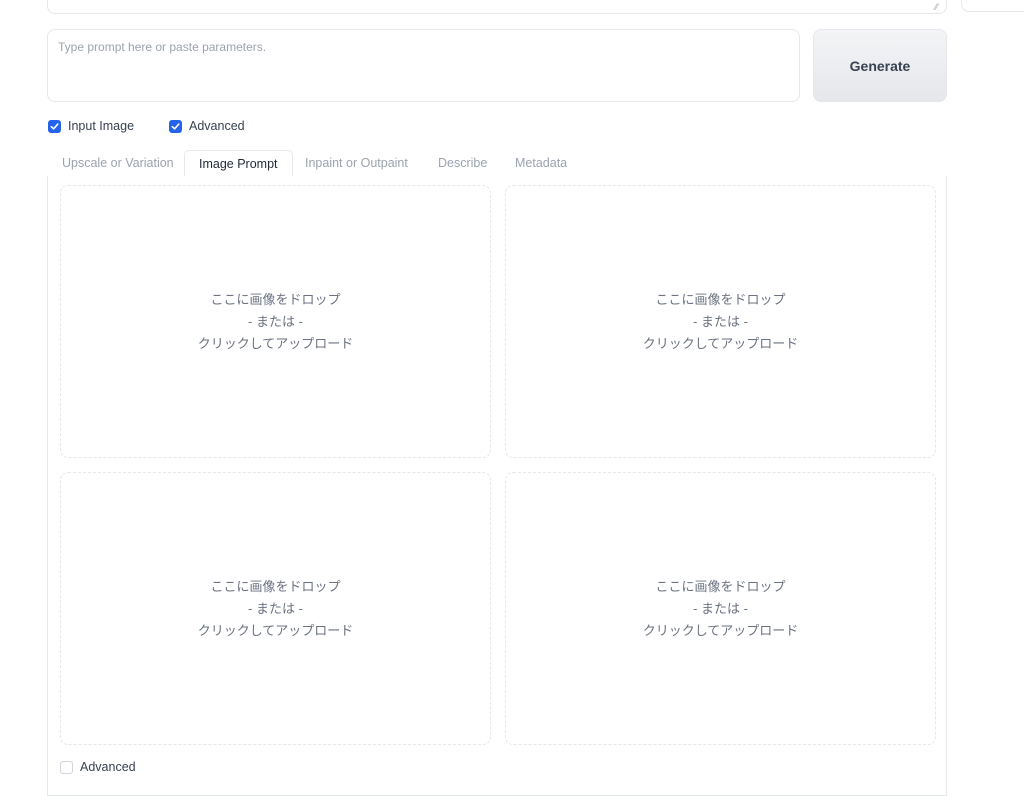 The image size is (1024, 796). I want to click on options-row: Input Image Advanced, so click(164, 126).